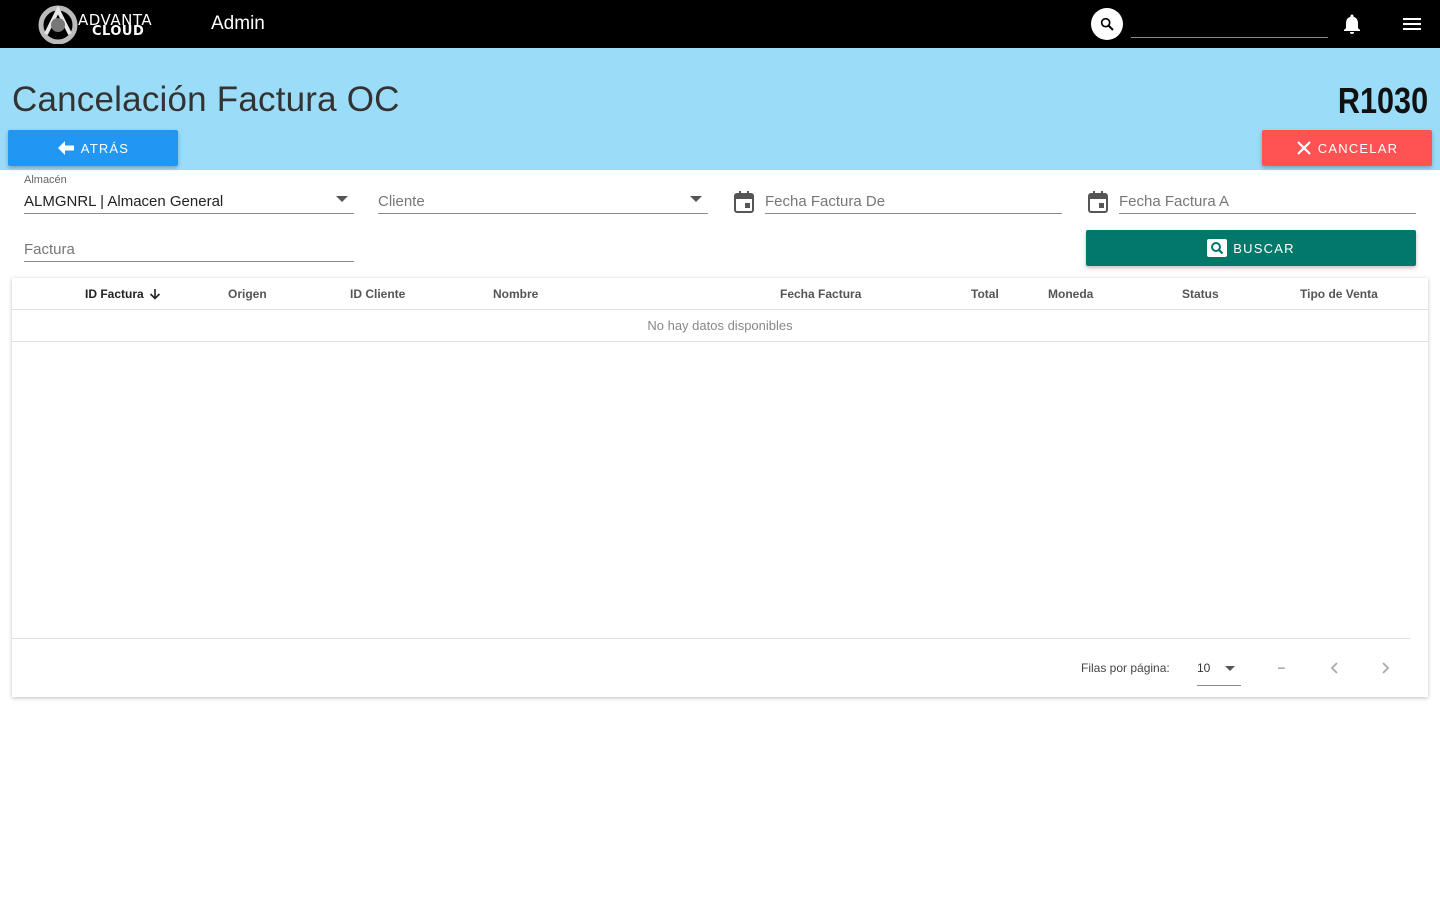 The width and height of the screenshot is (1440, 900). What do you see at coordinates (65, 148) in the screenshot?
I see `arrow-left-icon` at bounding box center [65, 148].